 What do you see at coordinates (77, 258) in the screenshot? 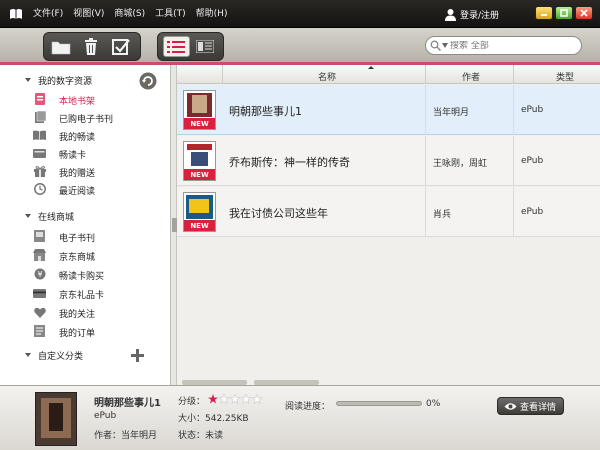
I see `sidebar-item-label: 京东商城` at bounding box center [77, 258].